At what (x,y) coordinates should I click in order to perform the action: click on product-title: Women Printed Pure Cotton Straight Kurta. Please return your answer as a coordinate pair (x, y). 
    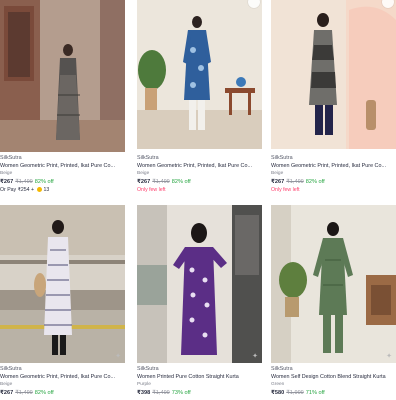
    Looking at the image, I should click on (199, 377).